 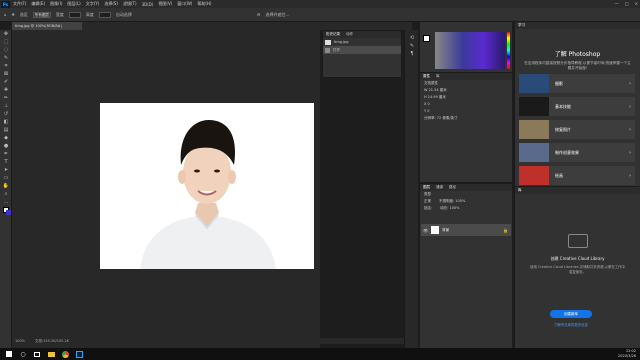 What do you see at coordinates (6, 50) in the screenshot?
I see `lasso-tool-icon: ◌` at bounding box center [6, 50].